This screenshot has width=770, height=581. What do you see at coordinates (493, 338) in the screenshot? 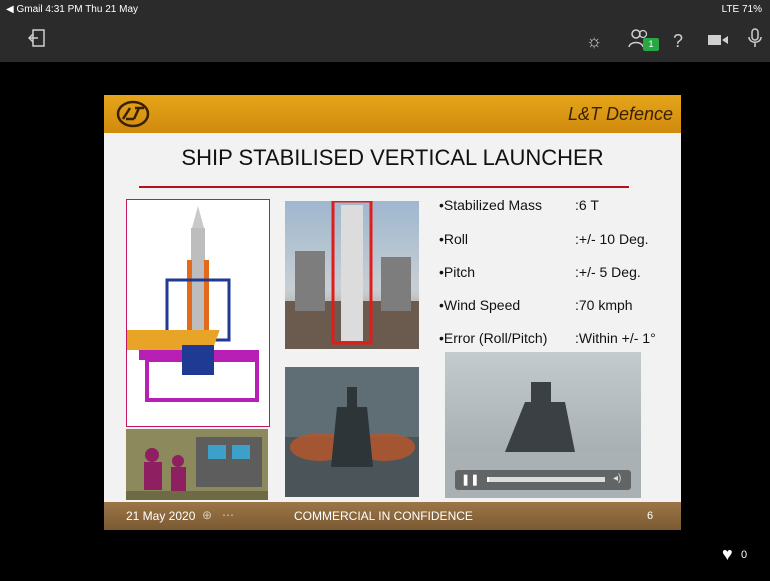
I see `spec-label: •Error (Roll/Pitch)` at bounding box center [493, 338].